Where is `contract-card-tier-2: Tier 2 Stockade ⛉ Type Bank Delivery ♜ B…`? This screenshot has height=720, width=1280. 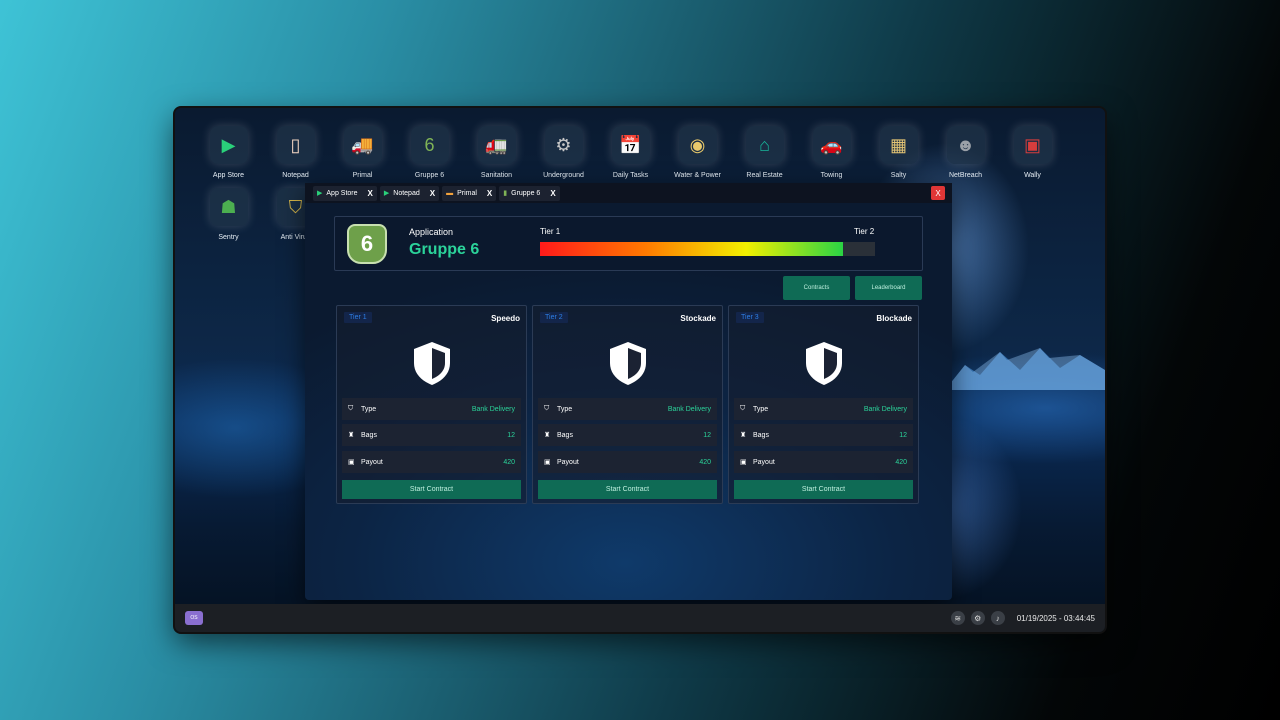
contract-card-tier-2: Tier 2 Stockade ⛉ Type Bank Delivery ♜ B… is located at coordinates (627, 404).